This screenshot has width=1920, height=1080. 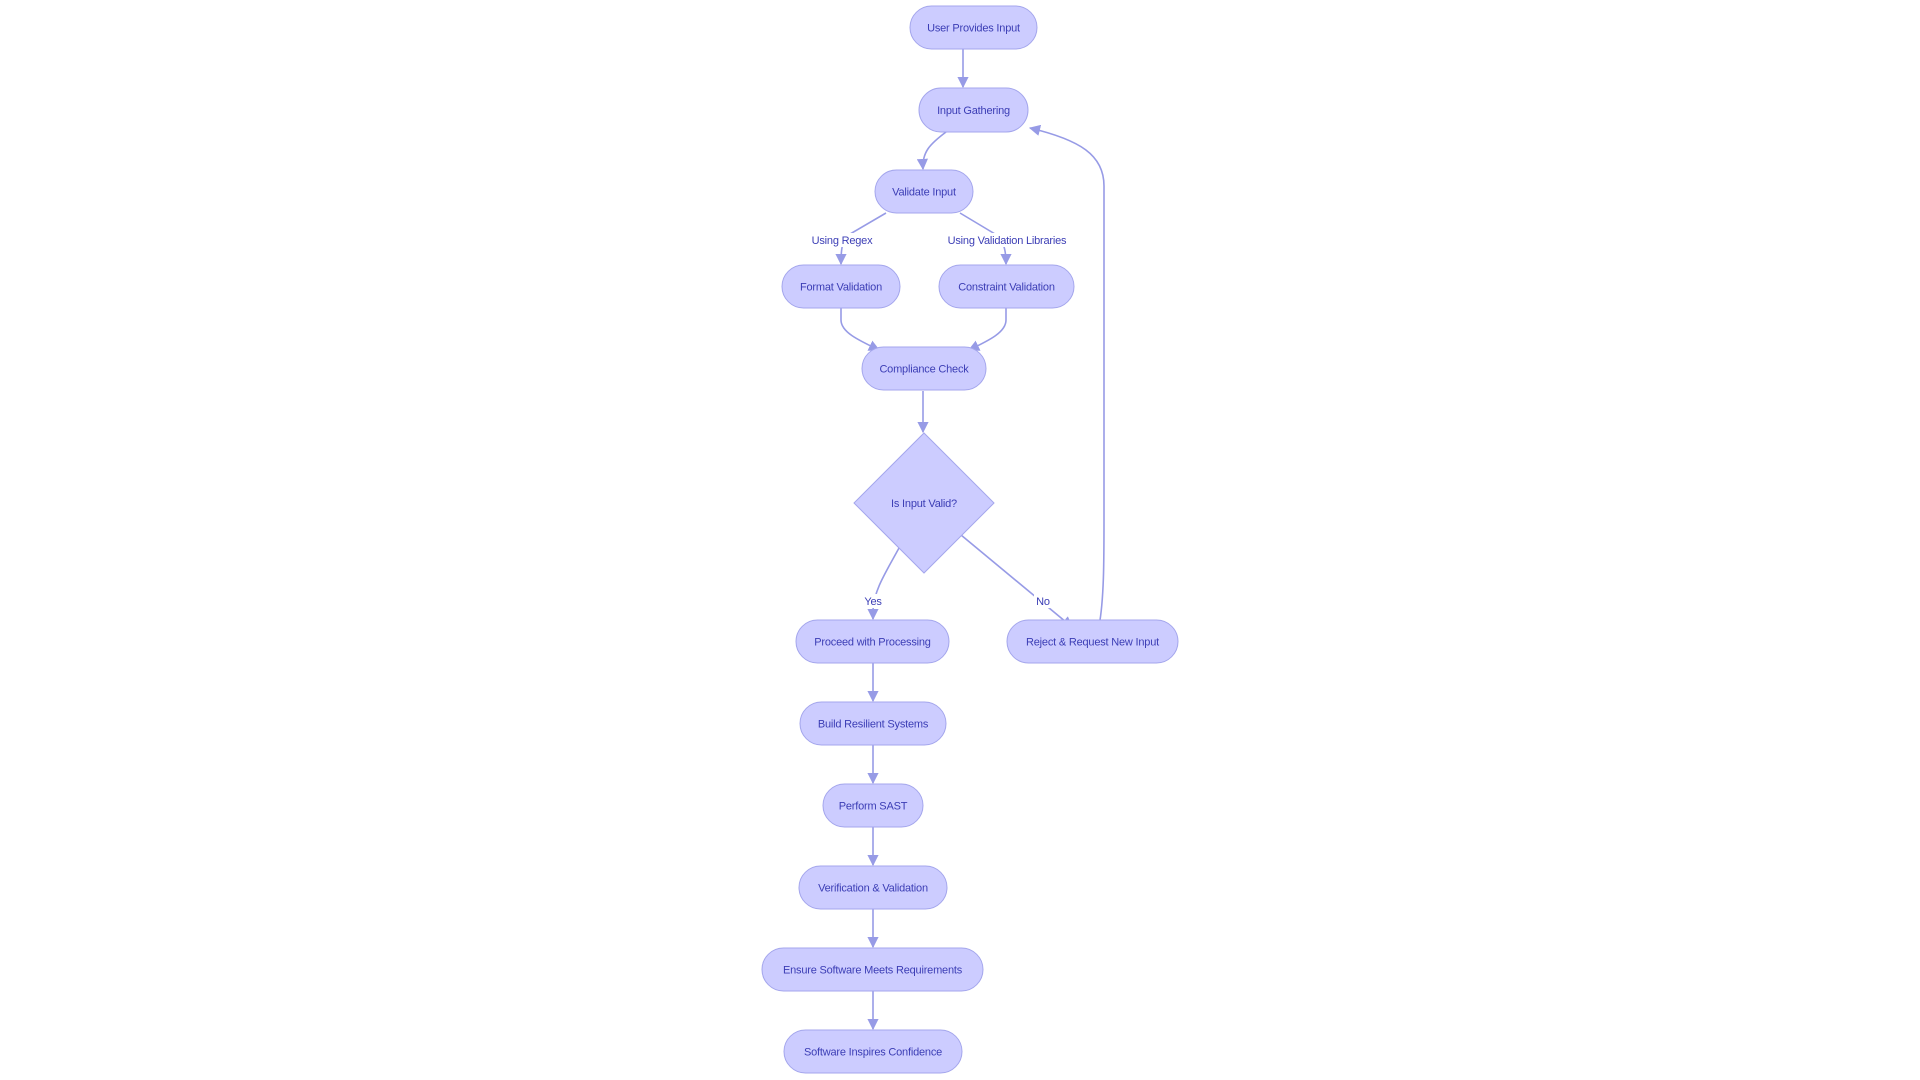 I want to click on node-label: Reject & Request New Input, so click(x=1092, y=643).